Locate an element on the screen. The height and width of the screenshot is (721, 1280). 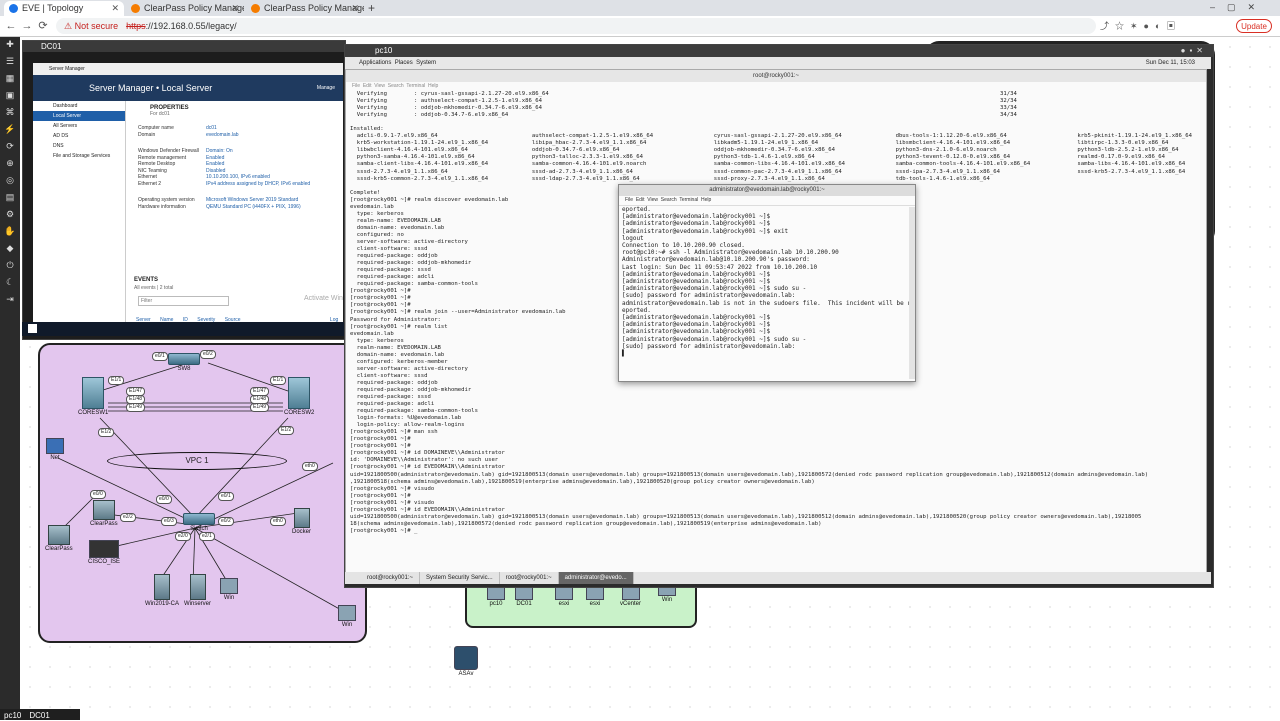
node-asav: ASAv is located at coordinates (466, 661).